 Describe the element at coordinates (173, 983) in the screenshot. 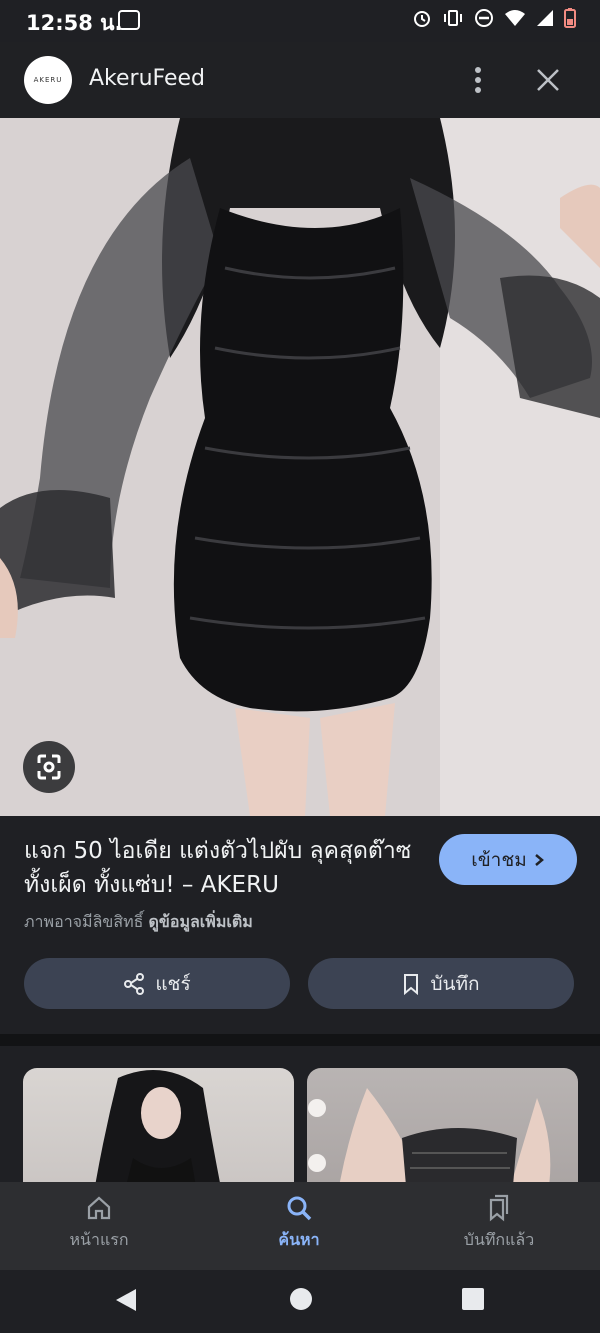

I see `share-label: แชร์` at that location.